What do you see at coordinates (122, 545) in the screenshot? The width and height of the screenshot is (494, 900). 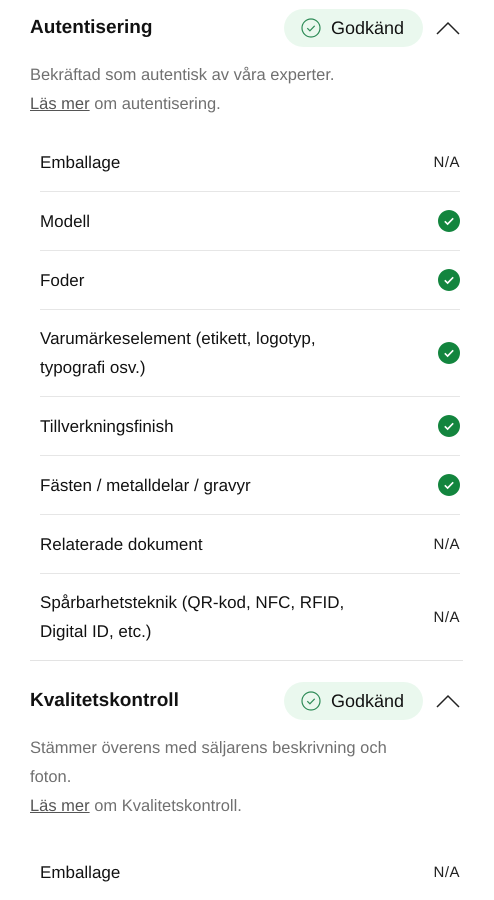 I see `criterion-label: Relaterade dokument` at bounding box center [122, 545].